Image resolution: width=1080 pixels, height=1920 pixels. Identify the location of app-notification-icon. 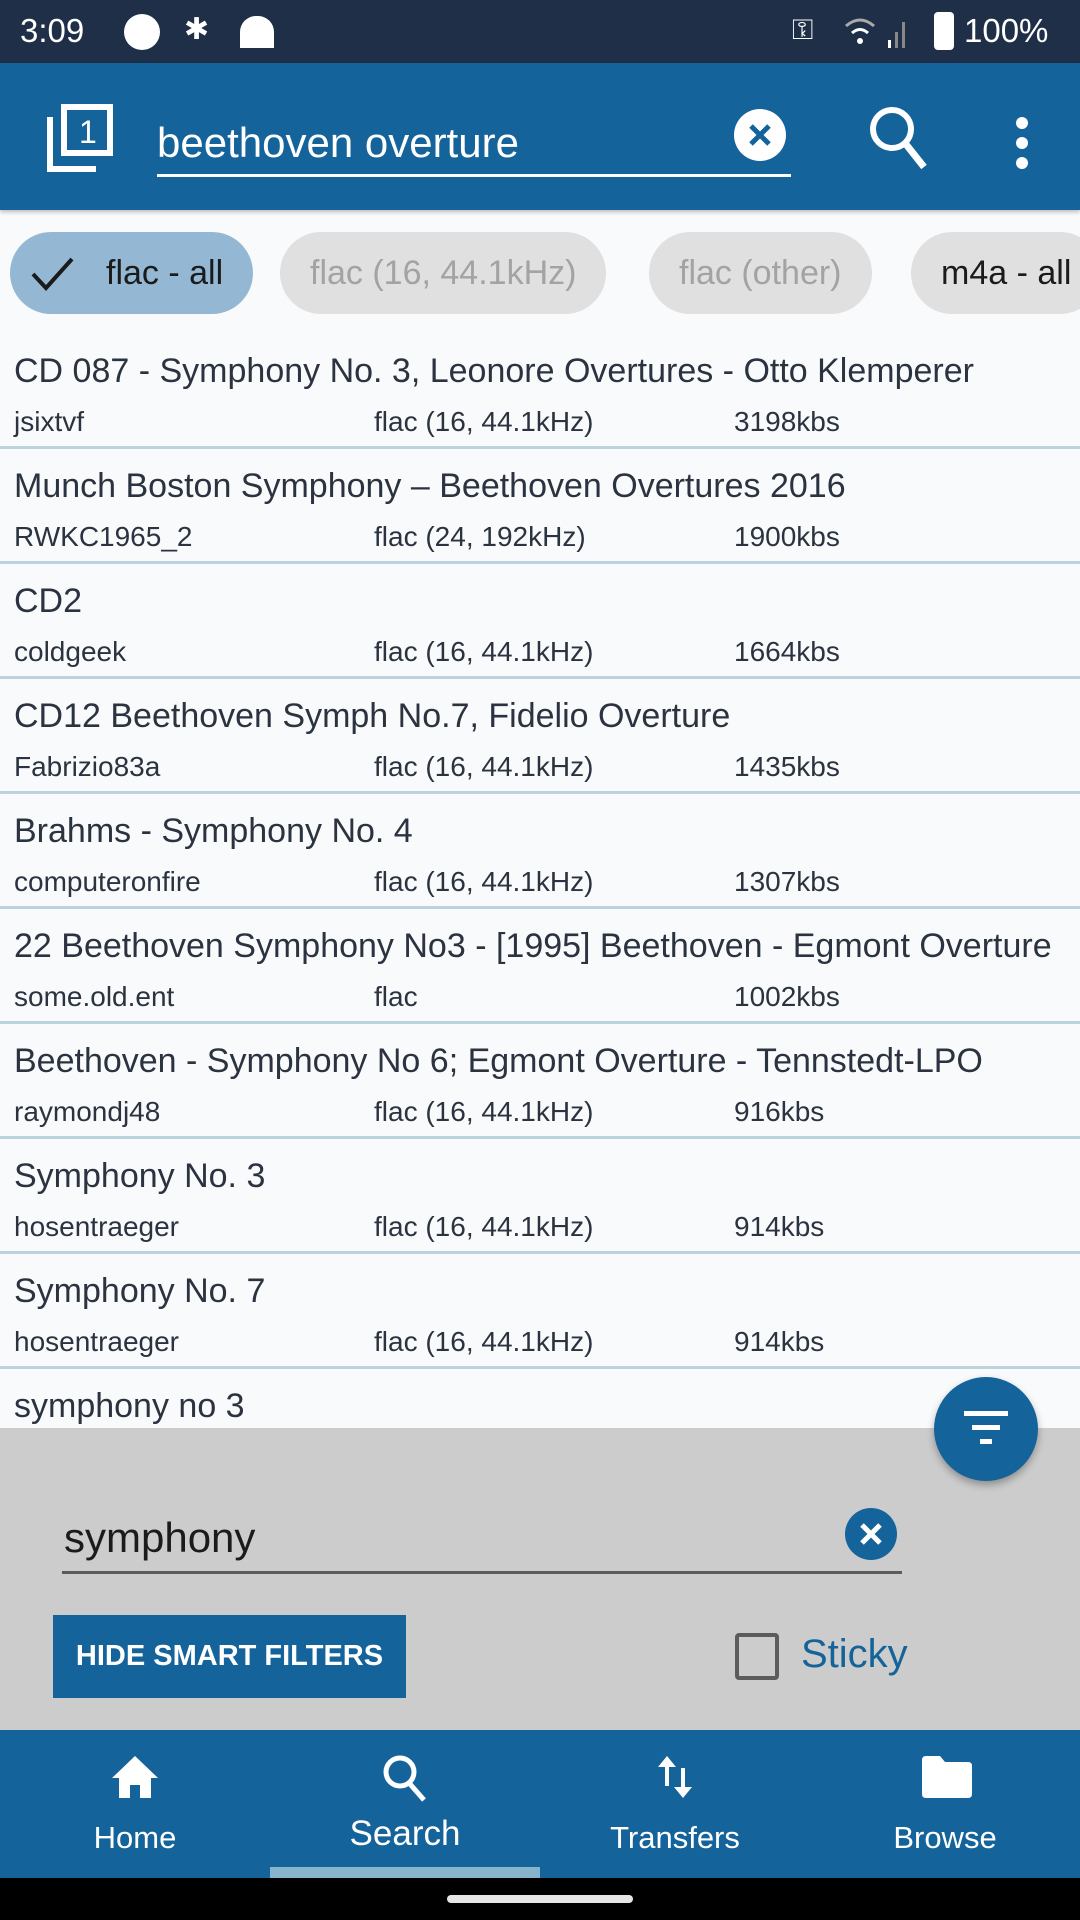
(257, 32).